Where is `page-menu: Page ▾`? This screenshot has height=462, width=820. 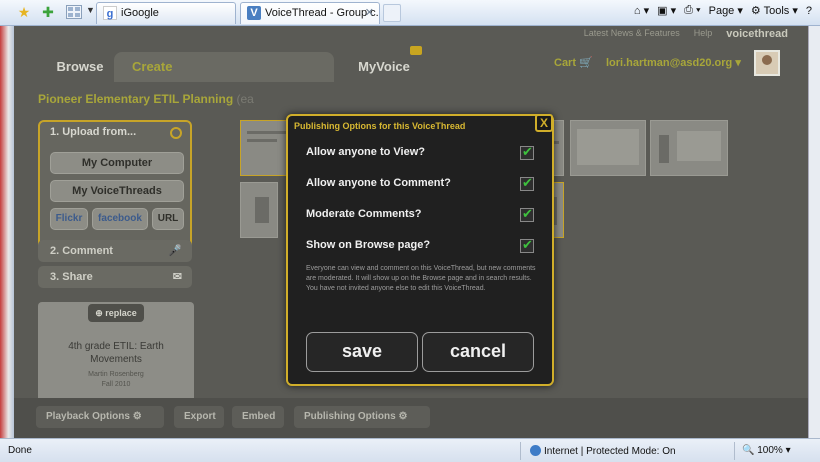
page-menu: Page ▾ is located at coordinates (726, 10).